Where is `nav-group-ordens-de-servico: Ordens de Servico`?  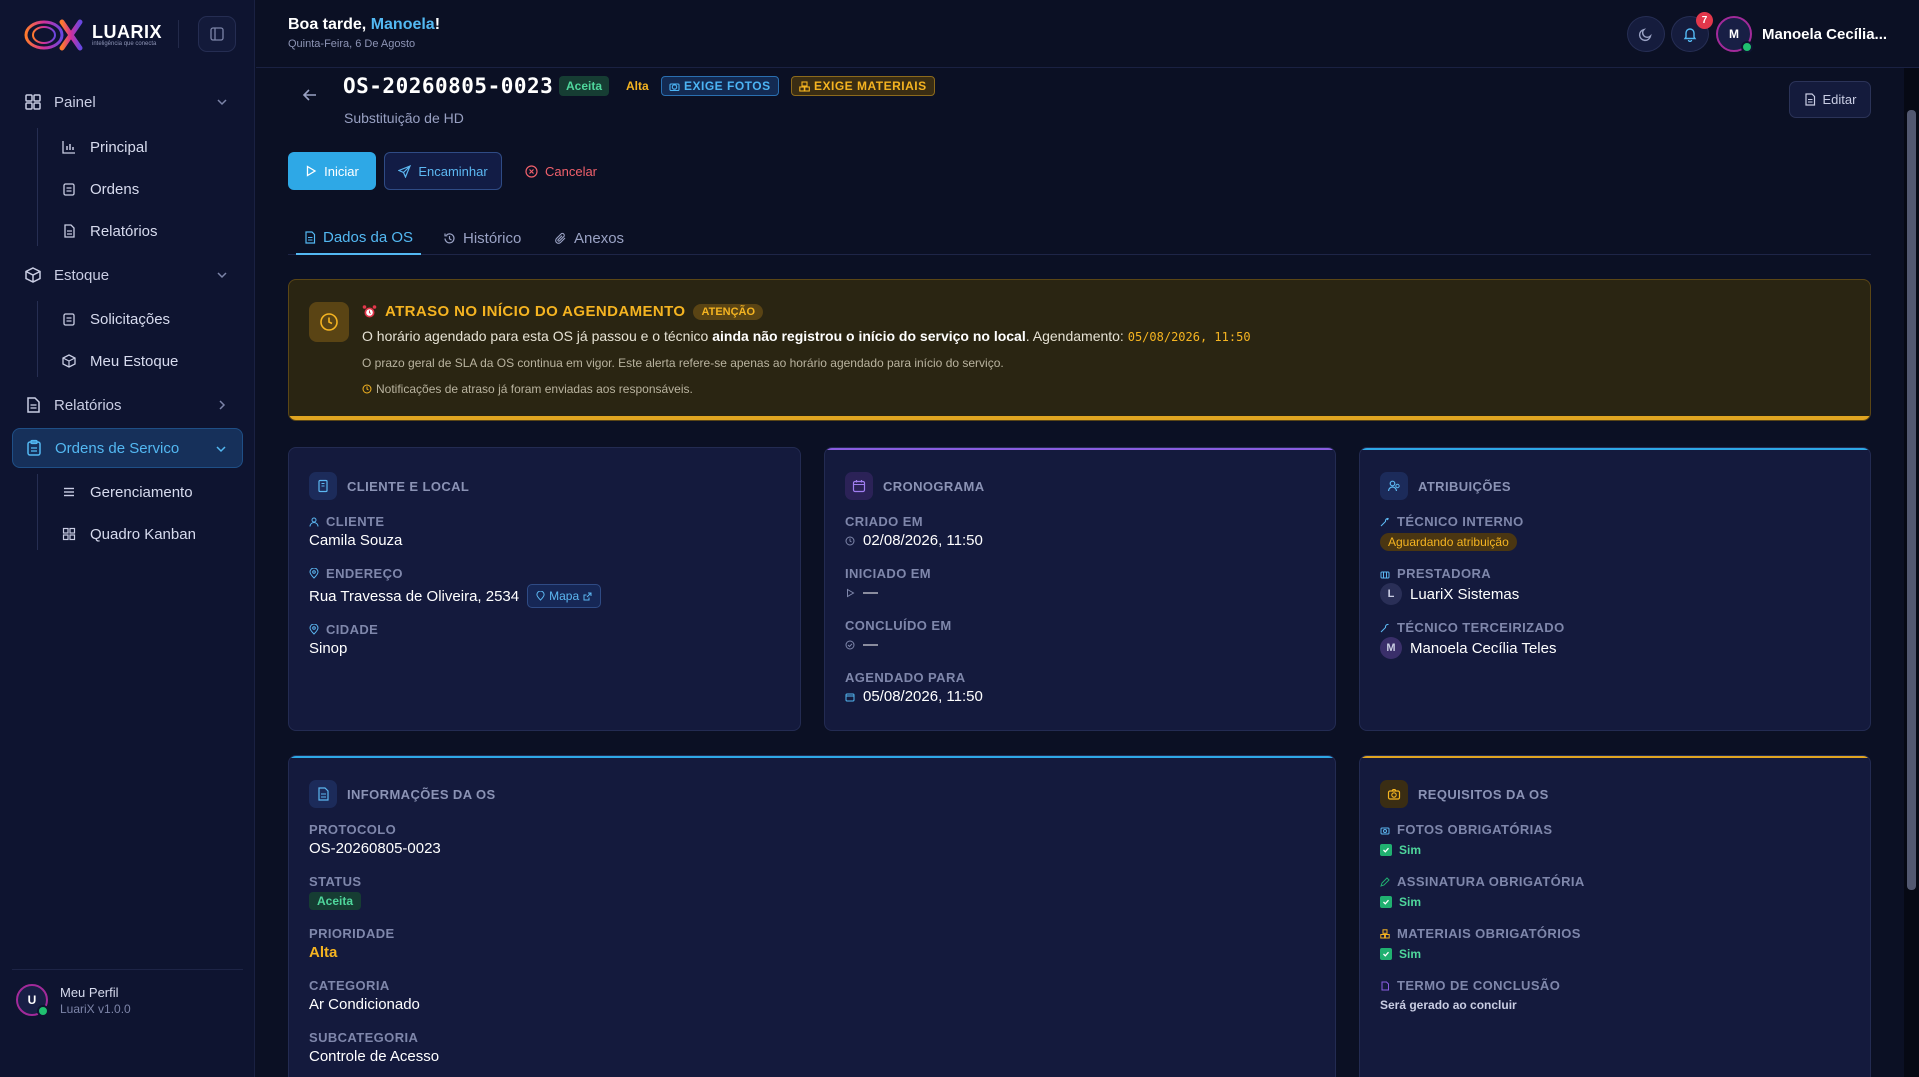
nav-group-ordens-de-servico: Ordens de Servico is located at coordinates (127, 448).